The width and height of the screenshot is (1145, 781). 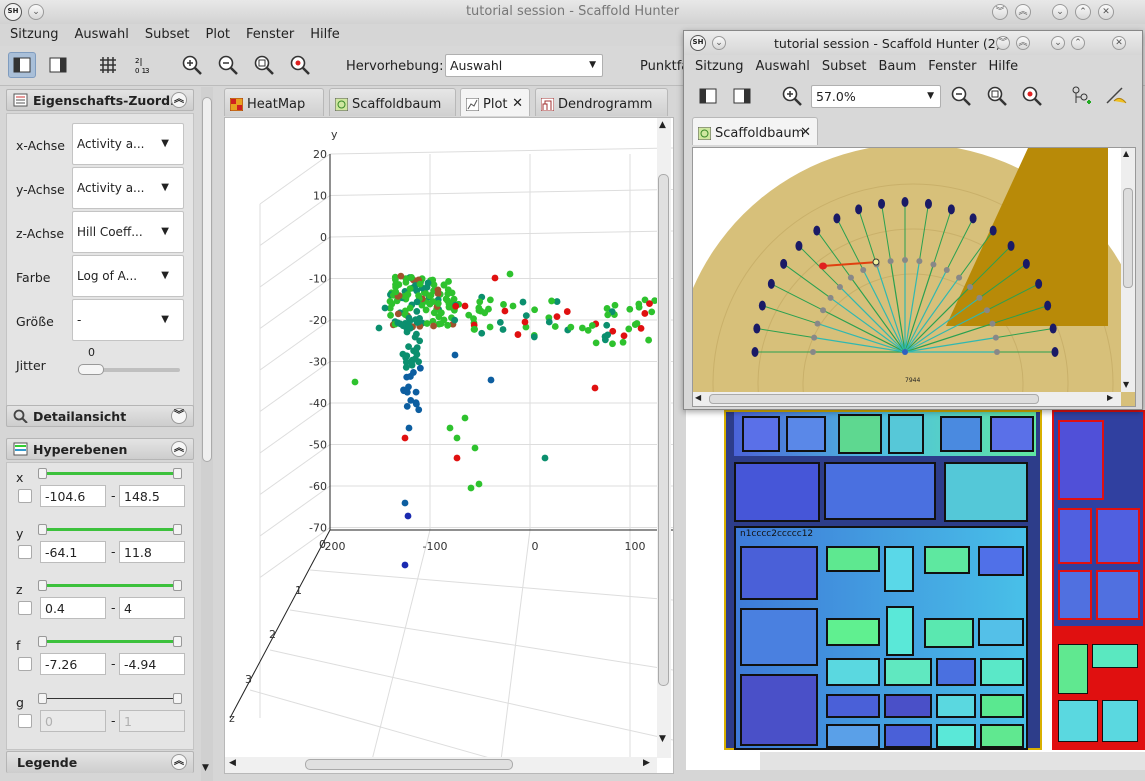 I want to click on hyperplanes-panel-header: Hyperebenen ︽, so click(x=100, y=449).